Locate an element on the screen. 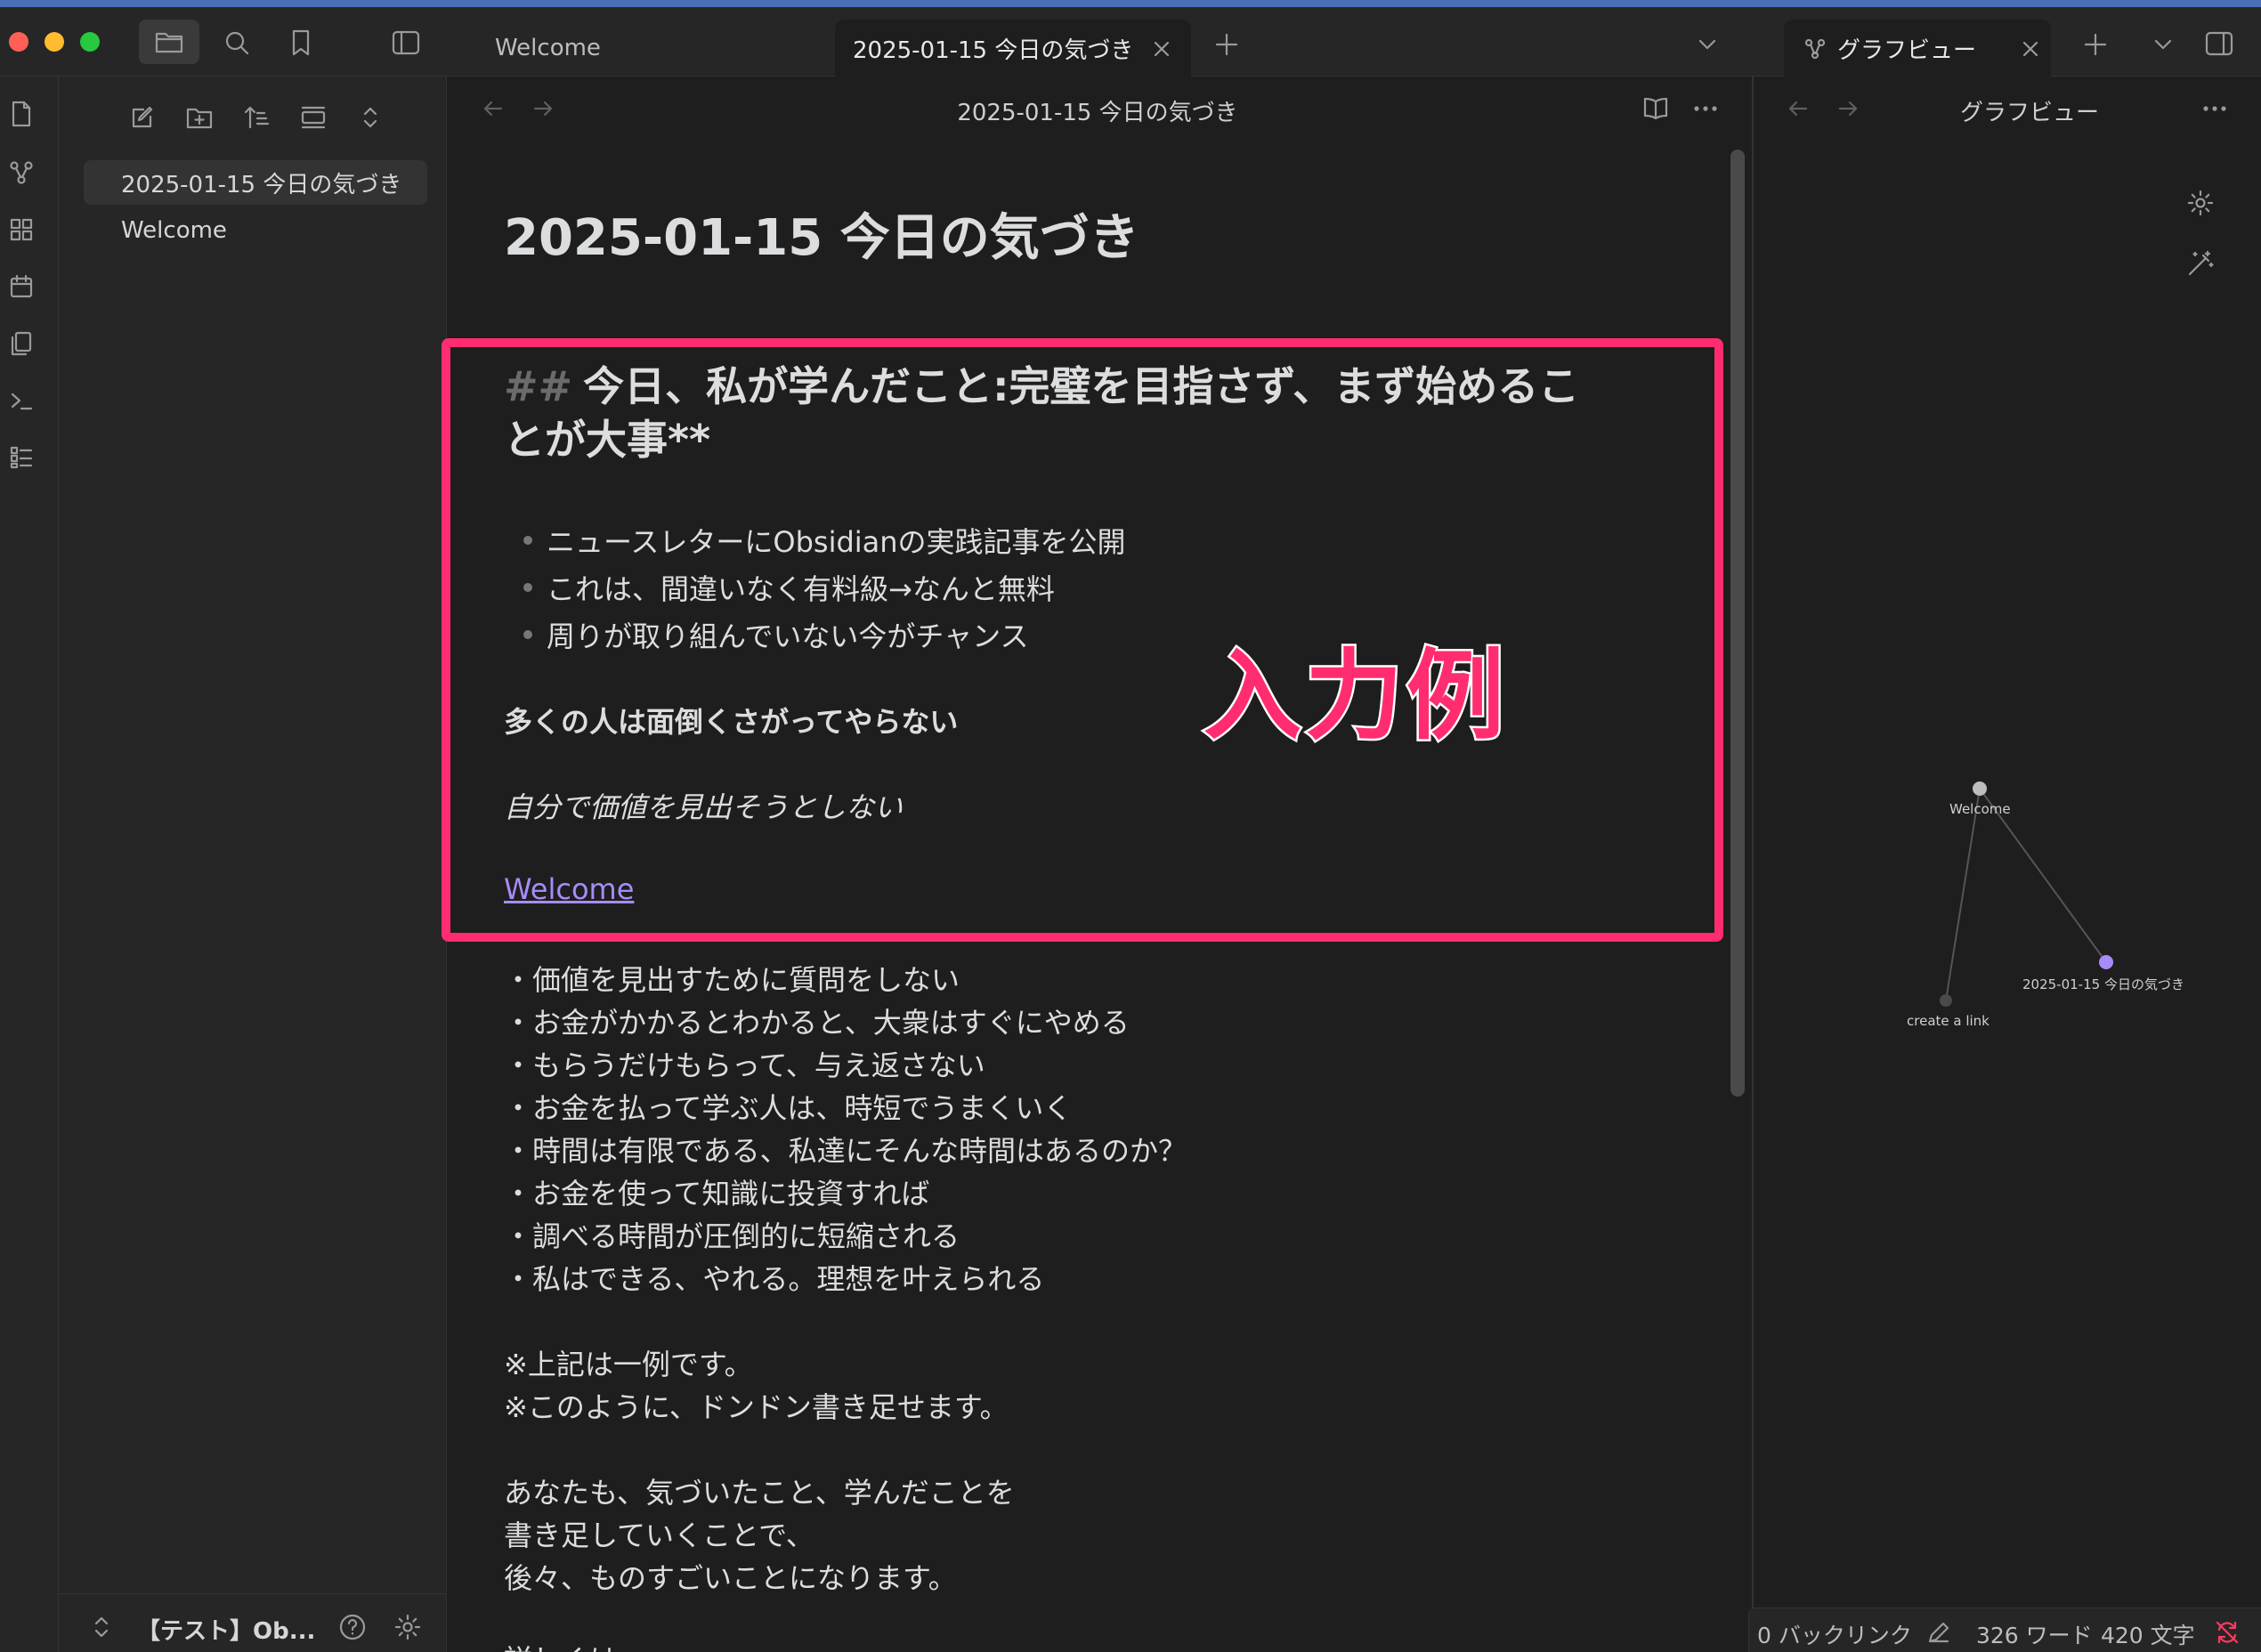  right-tab-list-chevron-icon is located at coordinates (2163, 44).